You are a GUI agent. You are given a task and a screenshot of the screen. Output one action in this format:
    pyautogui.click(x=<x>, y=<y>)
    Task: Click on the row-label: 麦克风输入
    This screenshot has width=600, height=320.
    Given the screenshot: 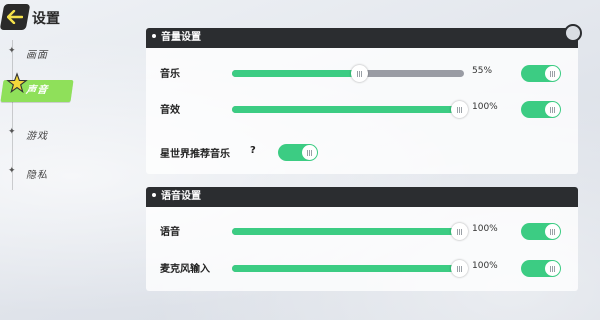 What is the action you would take?
    pyautogui.click(x=185, y=269)
    